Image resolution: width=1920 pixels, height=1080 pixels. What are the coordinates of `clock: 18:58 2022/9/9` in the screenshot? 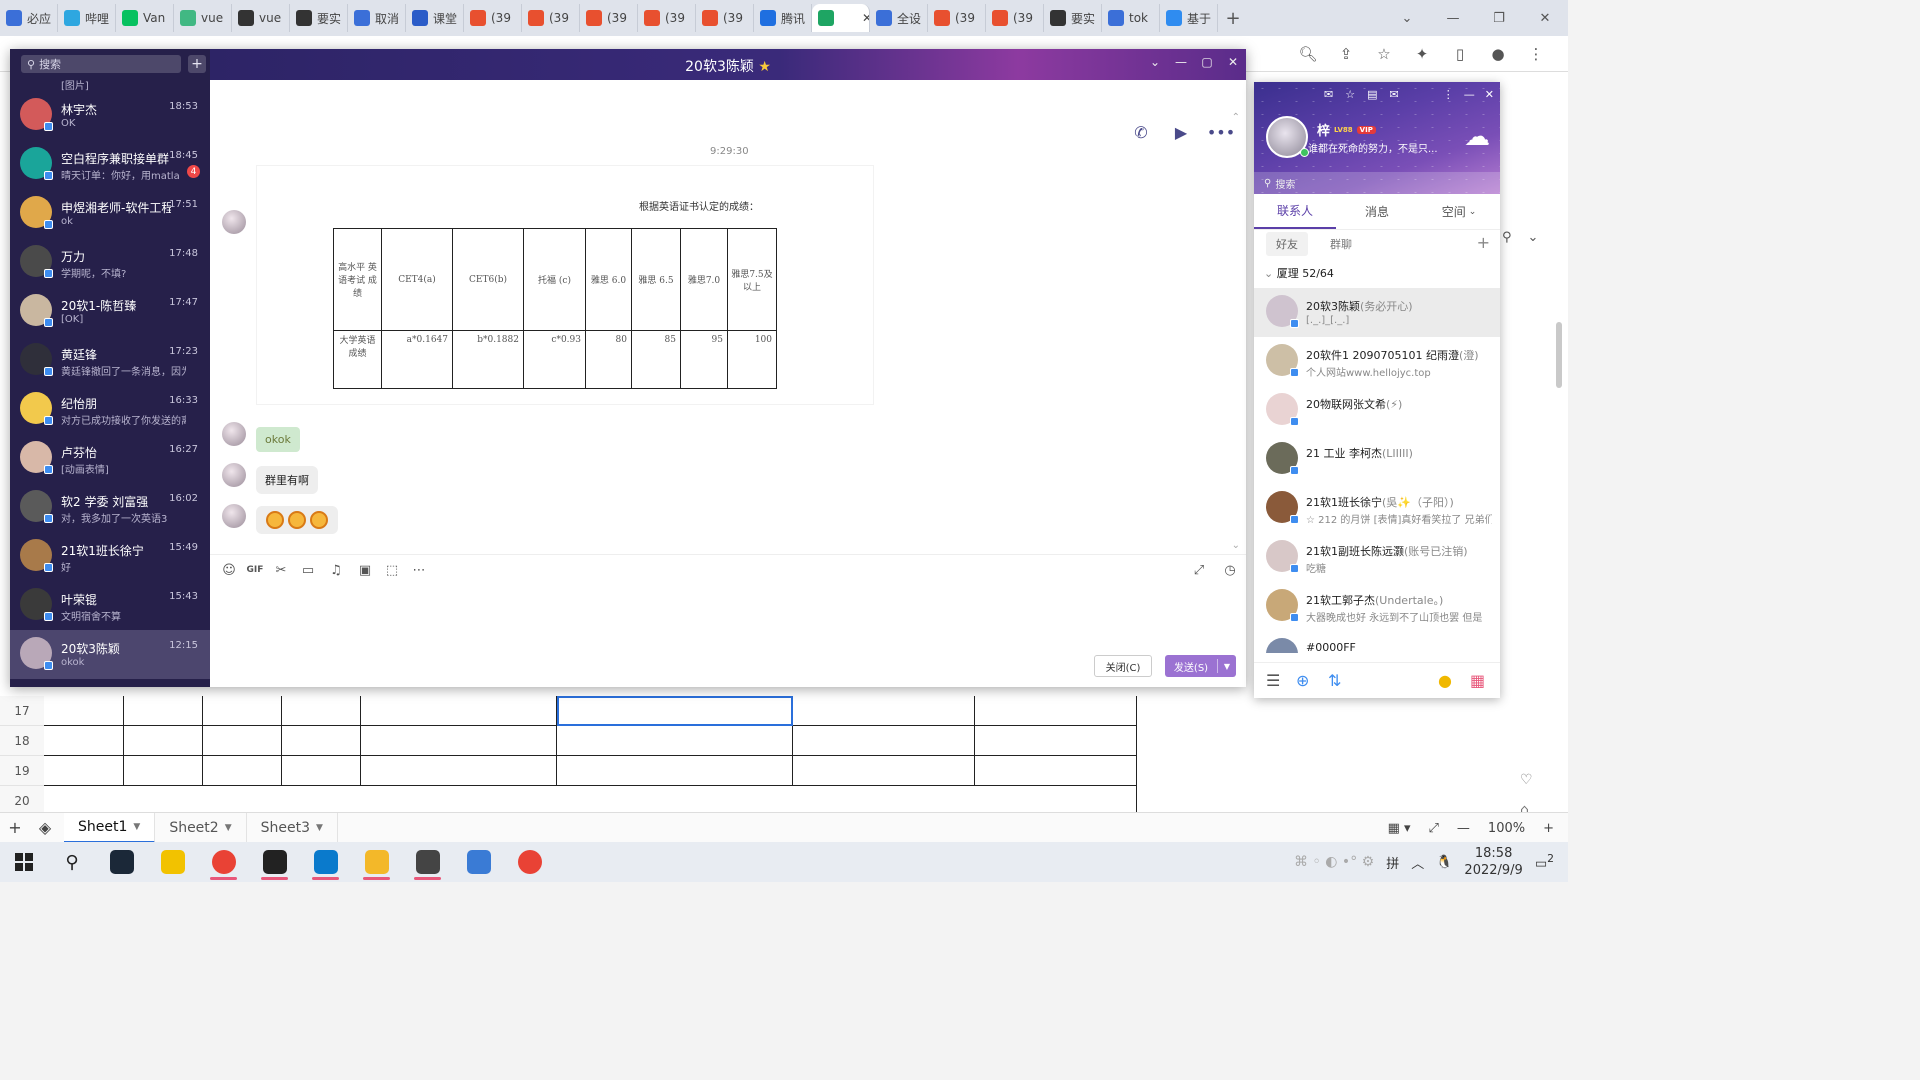 It's located at (1493, 862).